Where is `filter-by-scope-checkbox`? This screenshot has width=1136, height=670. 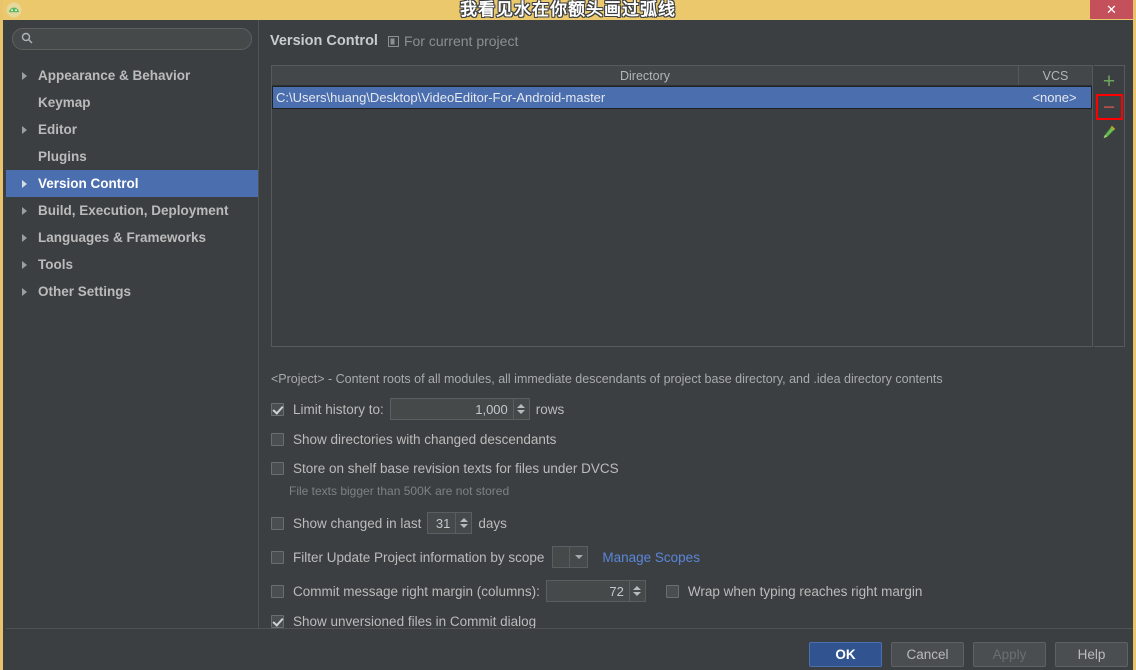
filter-by-scope-checkbox is located at coordinates (277, 557).